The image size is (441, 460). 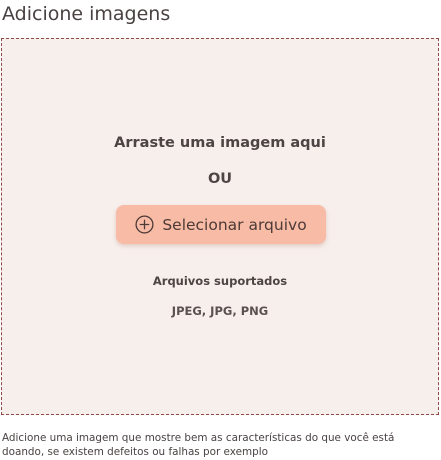 What do you see at coordinates (220, 281) in the screenshot?
I see `supported-files-title: Arquivos suportados` at bounding box center [220, 281].